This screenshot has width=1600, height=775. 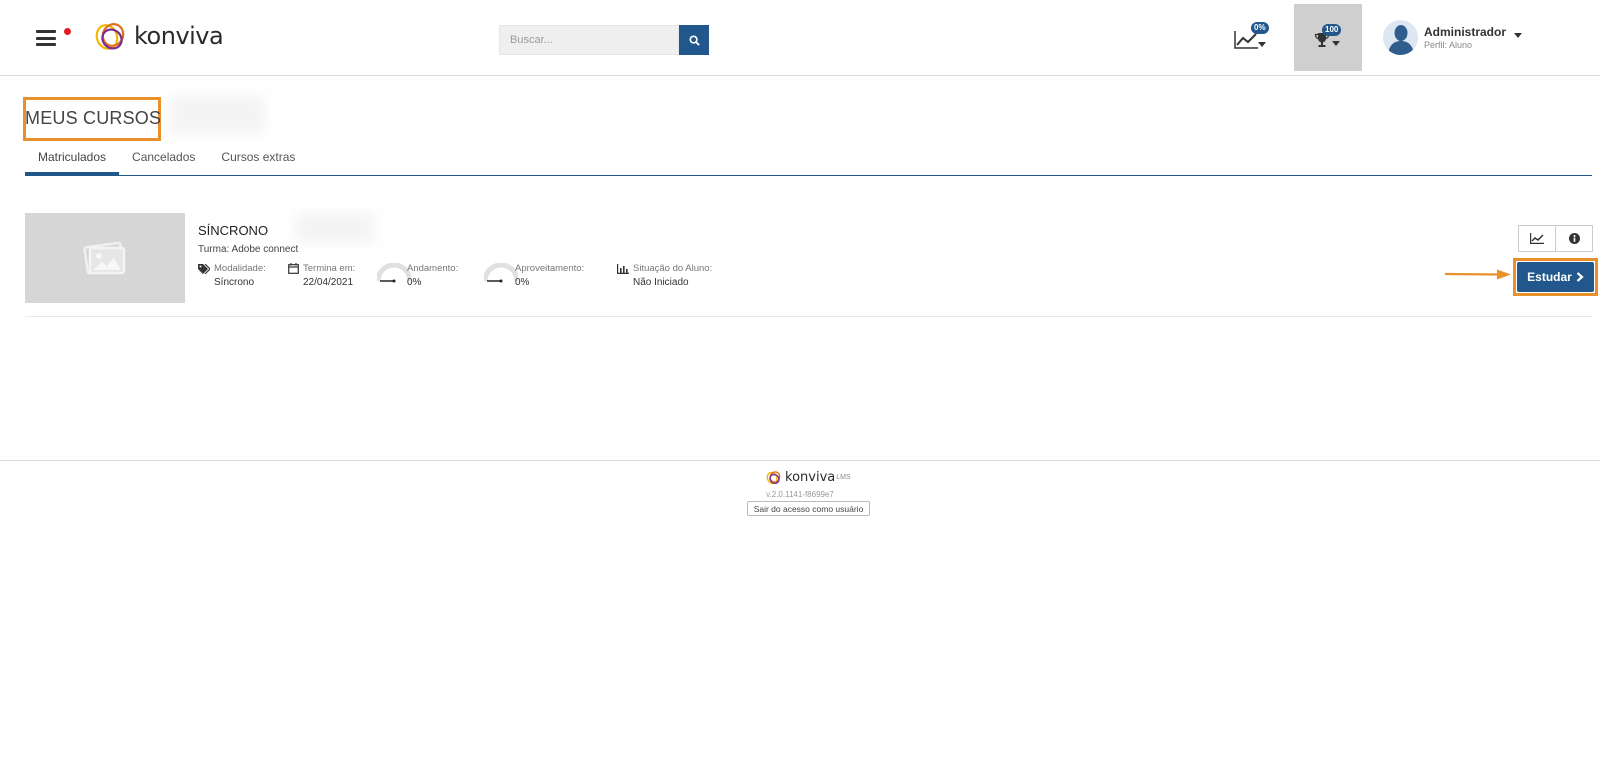 I want to click on aproveitamento-value: 0%, so click(x=522, y=282).